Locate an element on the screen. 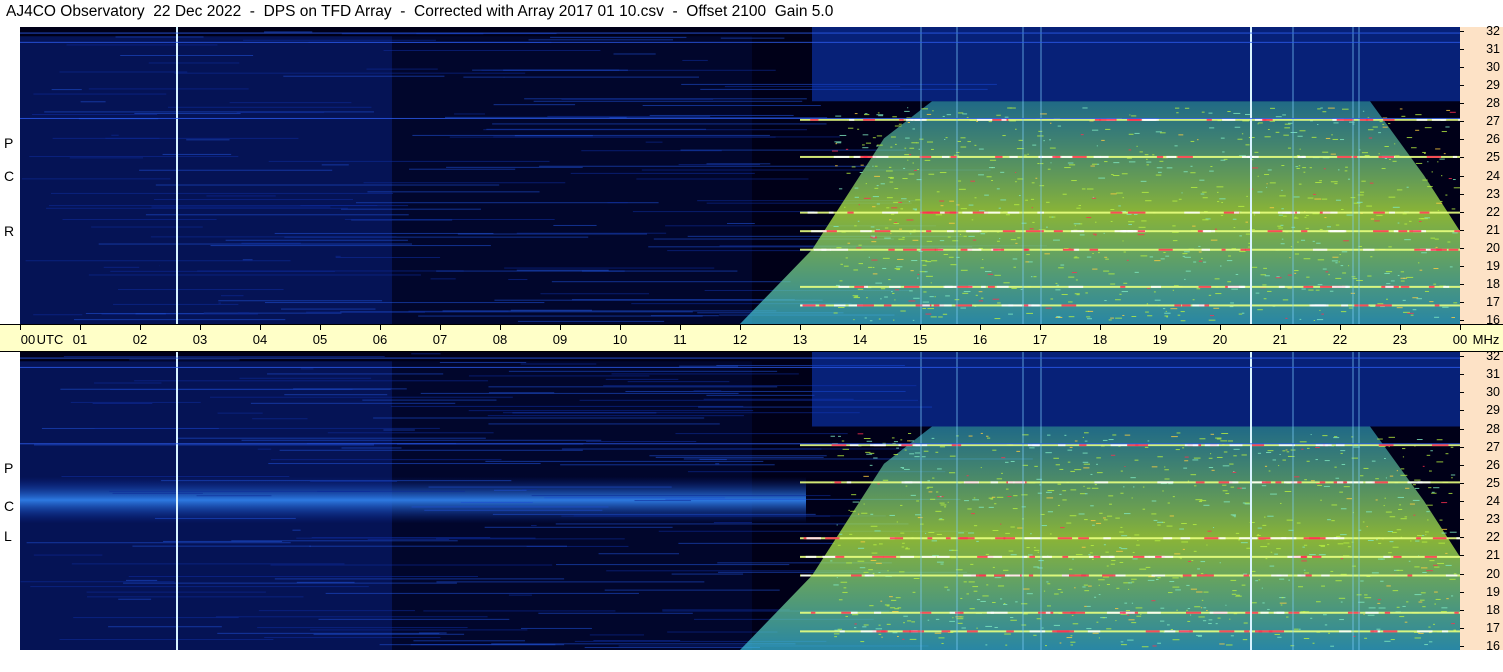  rcp-freq-axis: 16 17 18 19 20 21 22 23 24 25 26 27 28 29 30 31 32 is located at coordinates (1481, 175).